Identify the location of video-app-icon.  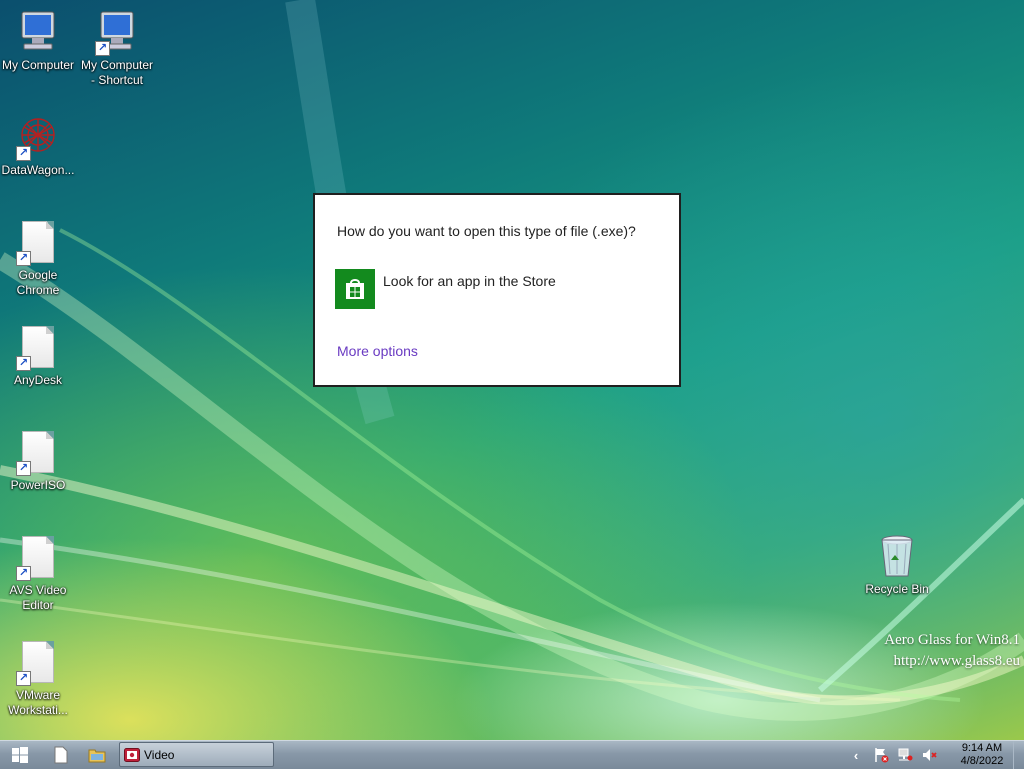
(132, 754).